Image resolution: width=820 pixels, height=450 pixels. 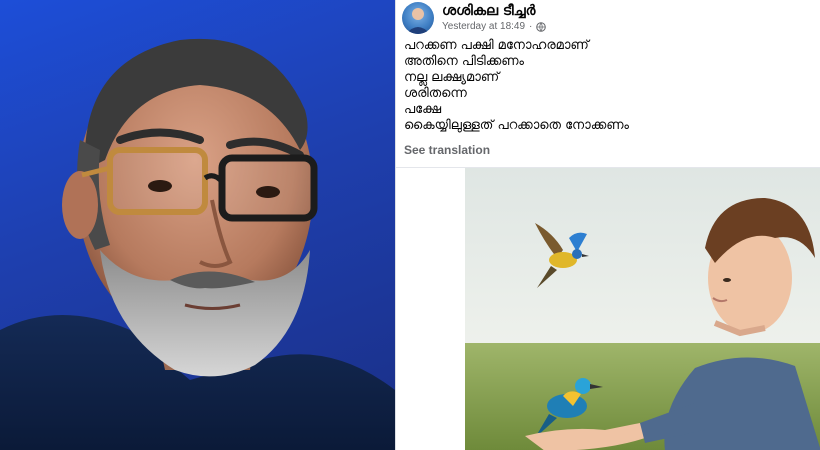 What do you see at coordinates (452, 77) in the screenshot?
I see `post-line: നല്ല ലക്ഷ്യമാണ്` at bounding box center [452, 77].